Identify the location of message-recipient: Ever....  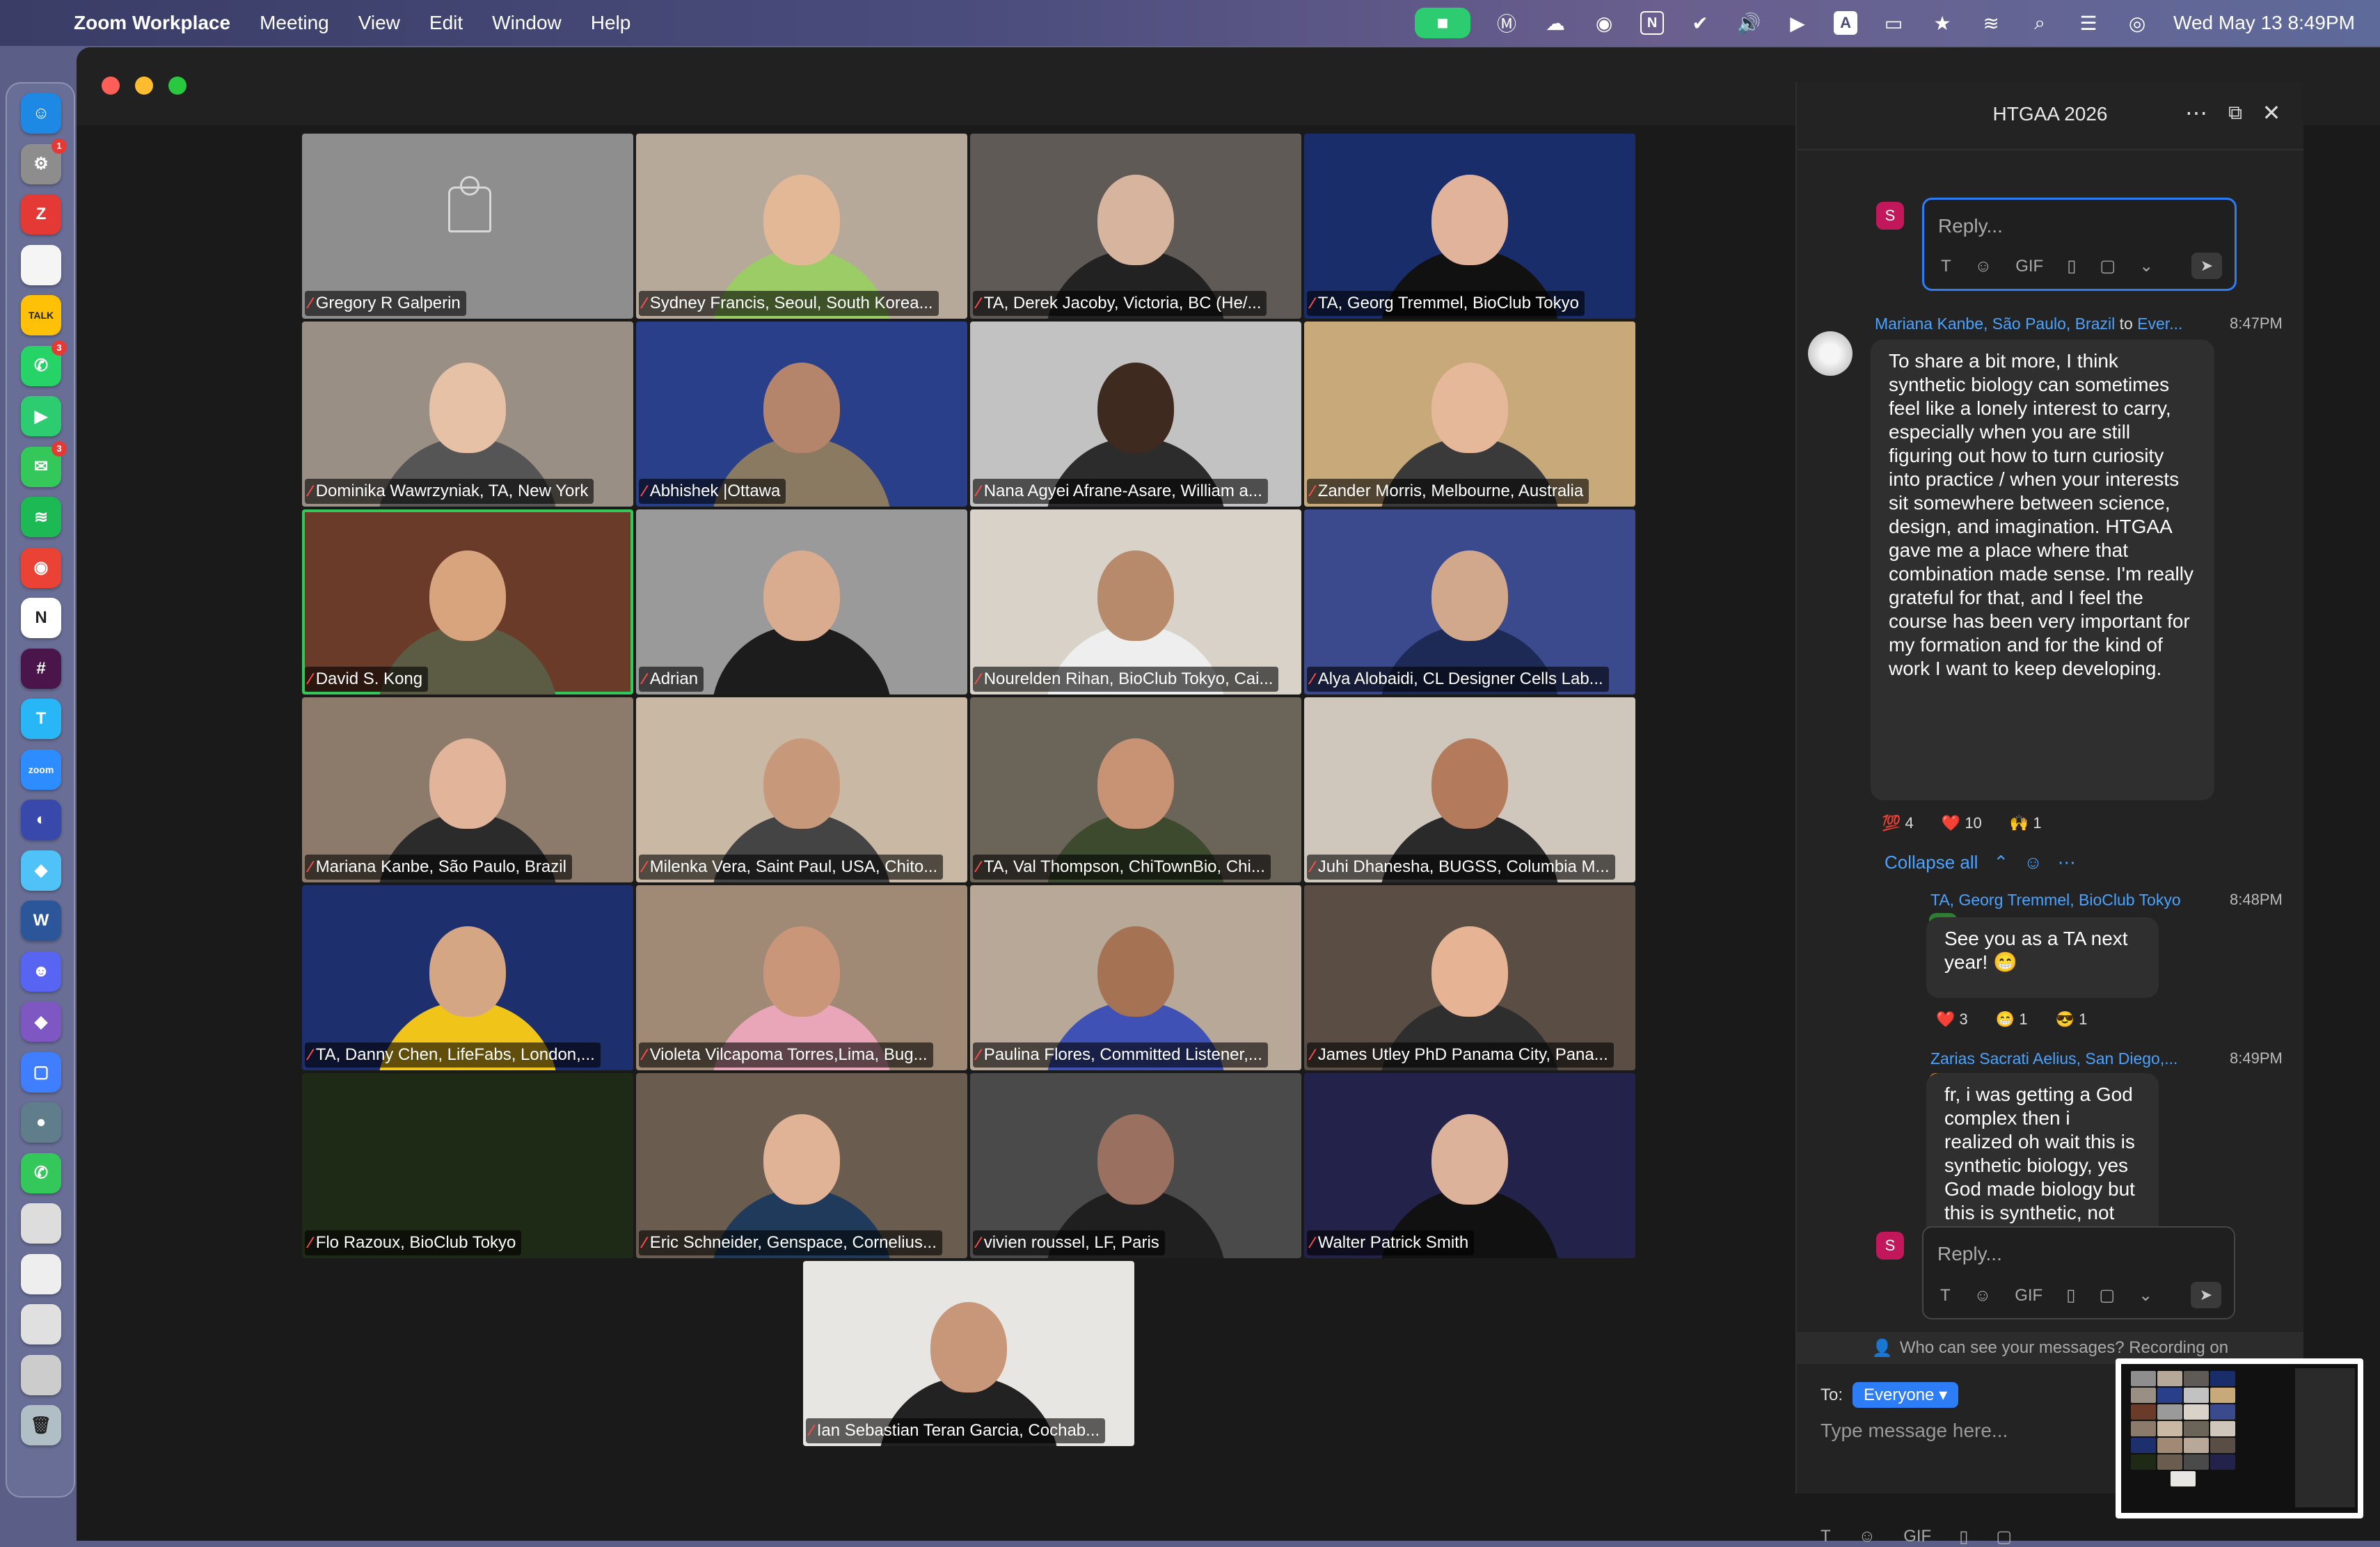
(2159, 324).